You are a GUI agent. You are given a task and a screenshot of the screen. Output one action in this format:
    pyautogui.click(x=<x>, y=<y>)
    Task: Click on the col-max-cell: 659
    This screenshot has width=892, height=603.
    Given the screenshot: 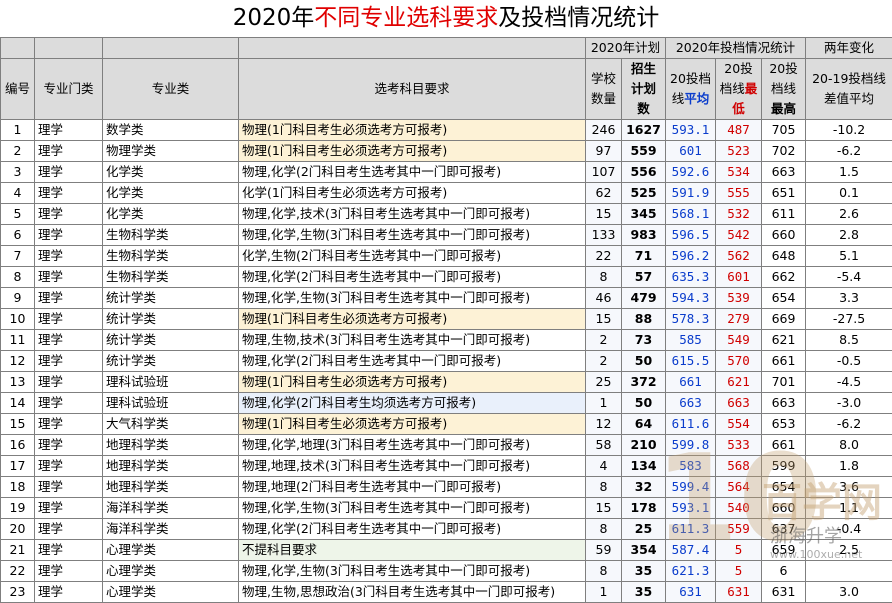 What is the action you would take?
    pyautogui.click(x=784, y=550)
    